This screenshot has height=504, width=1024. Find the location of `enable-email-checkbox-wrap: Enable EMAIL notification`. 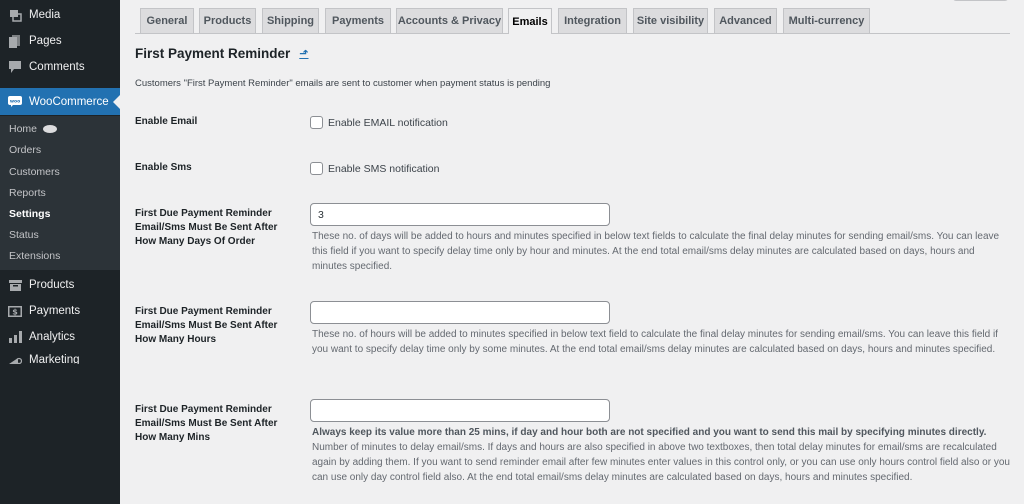

enable-email-checkbox-wrap: Enable EMAIL notification is located at coordinates (379, 122).